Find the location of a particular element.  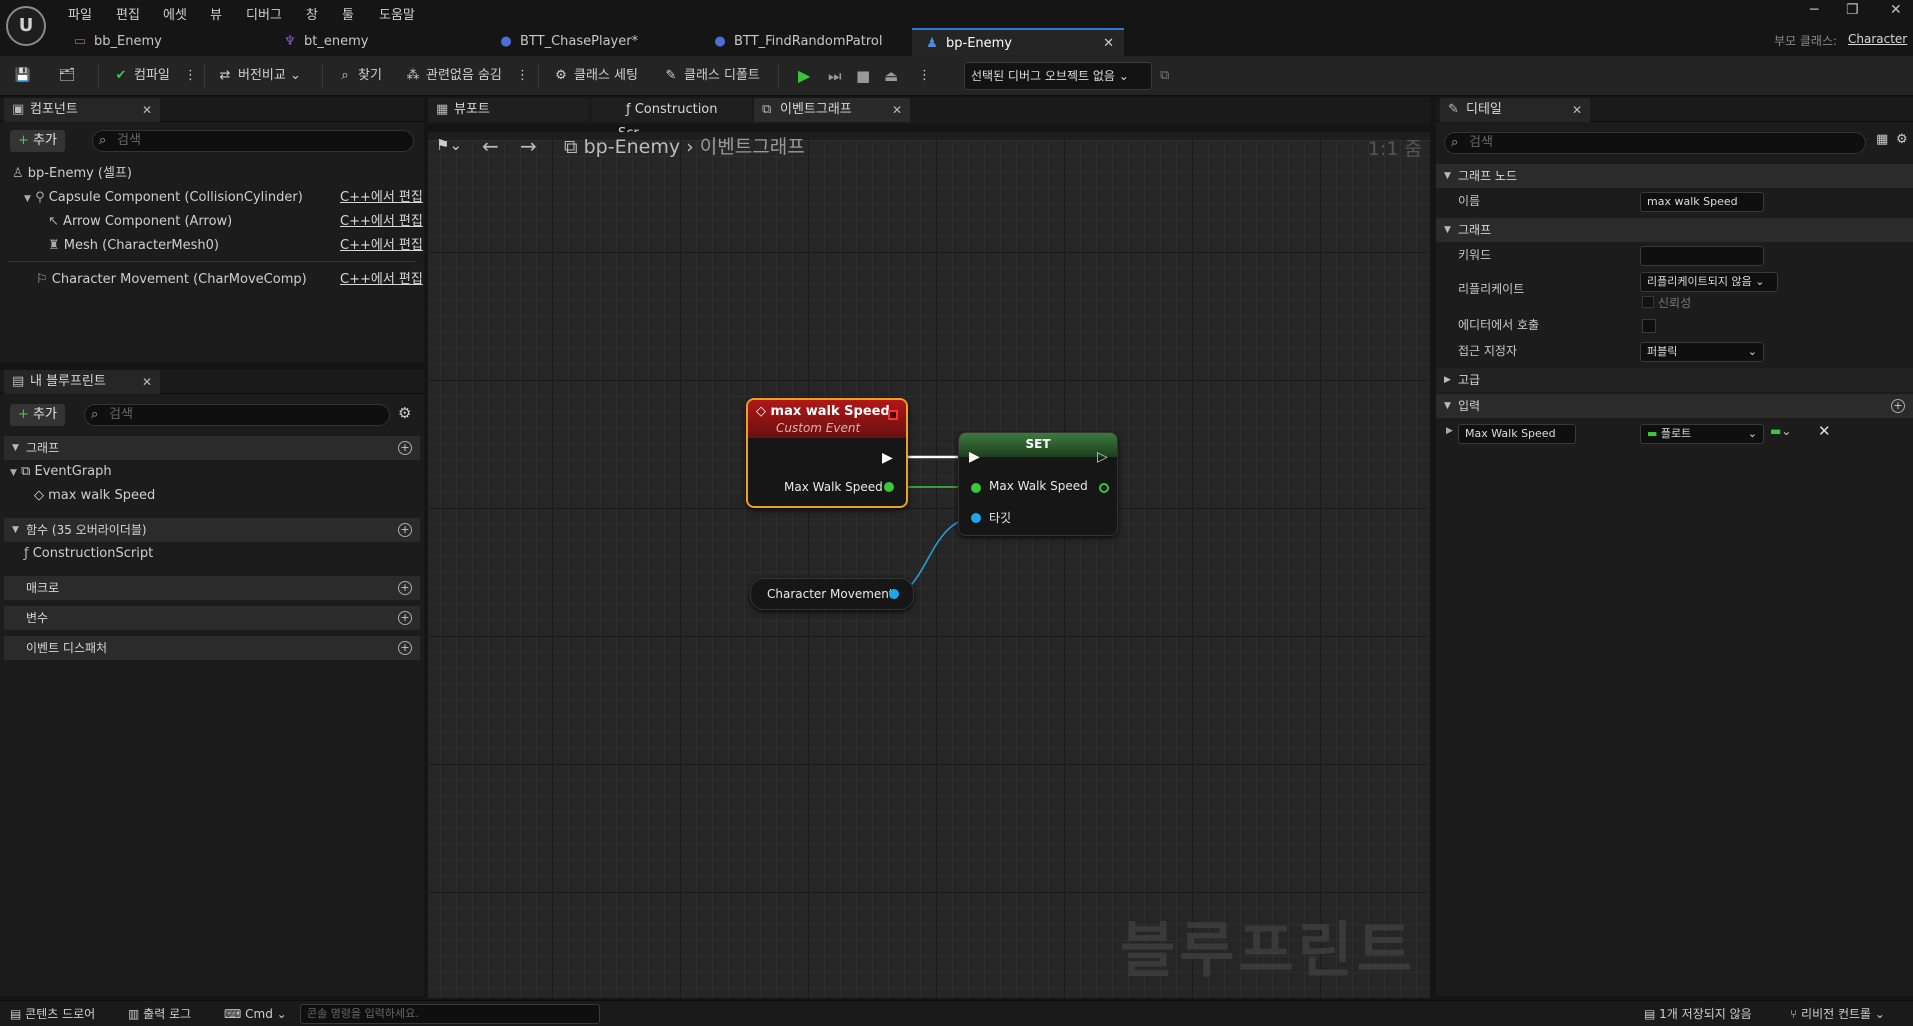

menu-tools: 툴 is located at coordinates (348, 13).